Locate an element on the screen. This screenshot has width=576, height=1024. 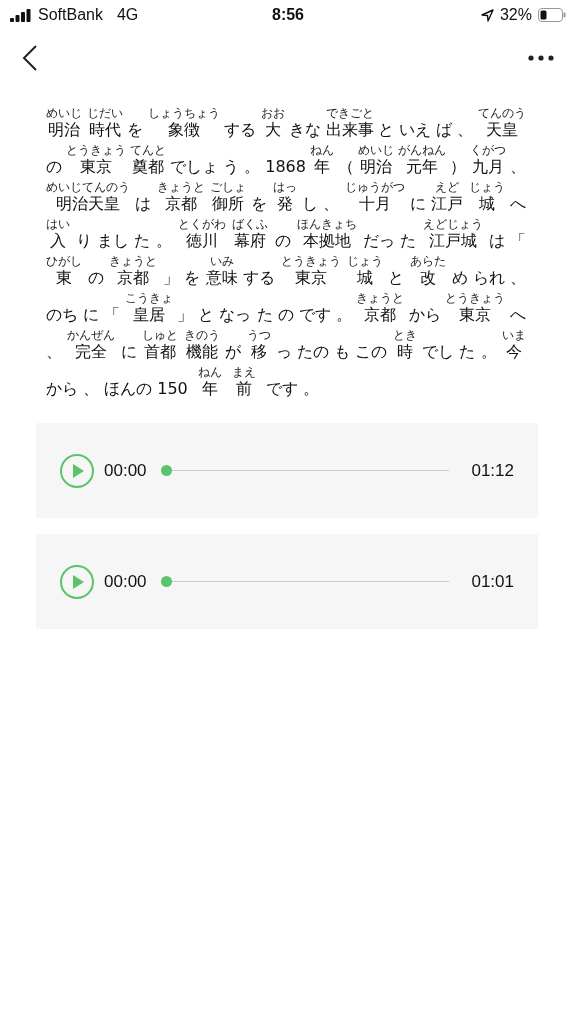
furigana: かんぜん is located at coordinates (91, 335).